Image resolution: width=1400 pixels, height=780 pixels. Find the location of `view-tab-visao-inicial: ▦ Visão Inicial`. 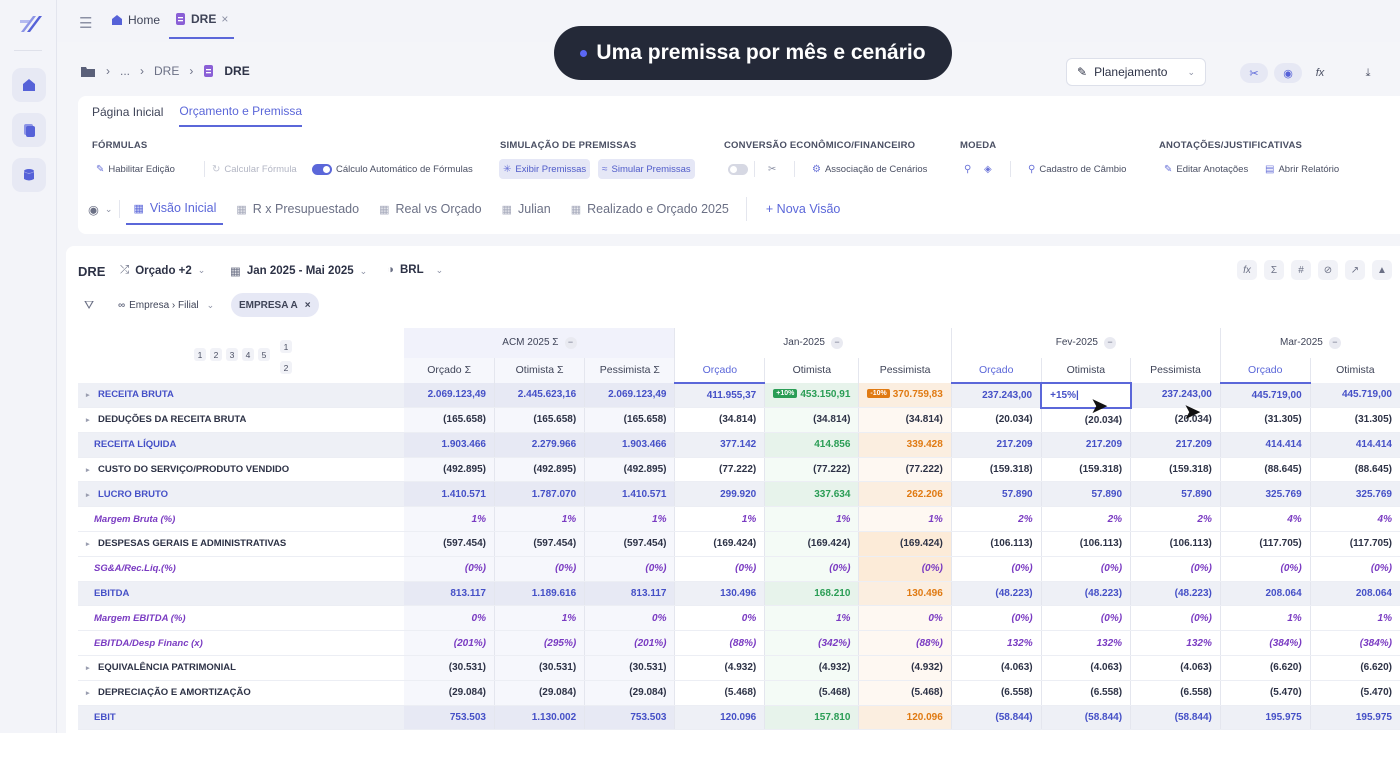

view-tab-visao-inicial: ▦ Visão Inicial is located at coordinates (175, 209).